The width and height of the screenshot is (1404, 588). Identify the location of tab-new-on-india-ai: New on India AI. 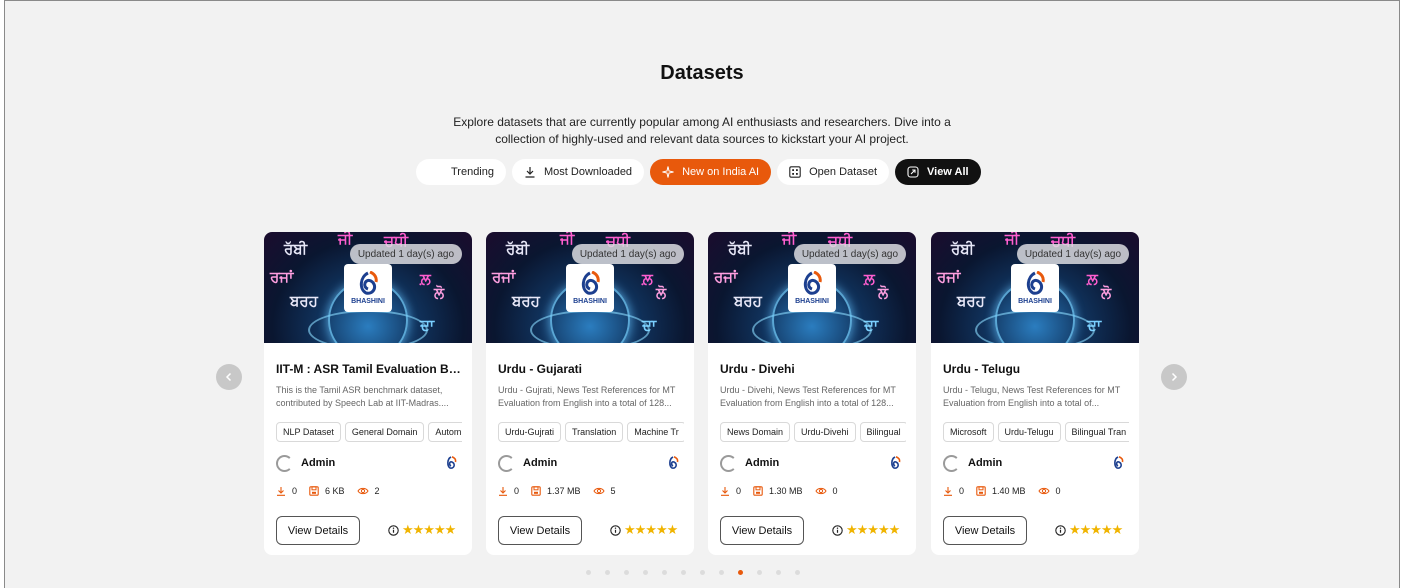
(711, 172).